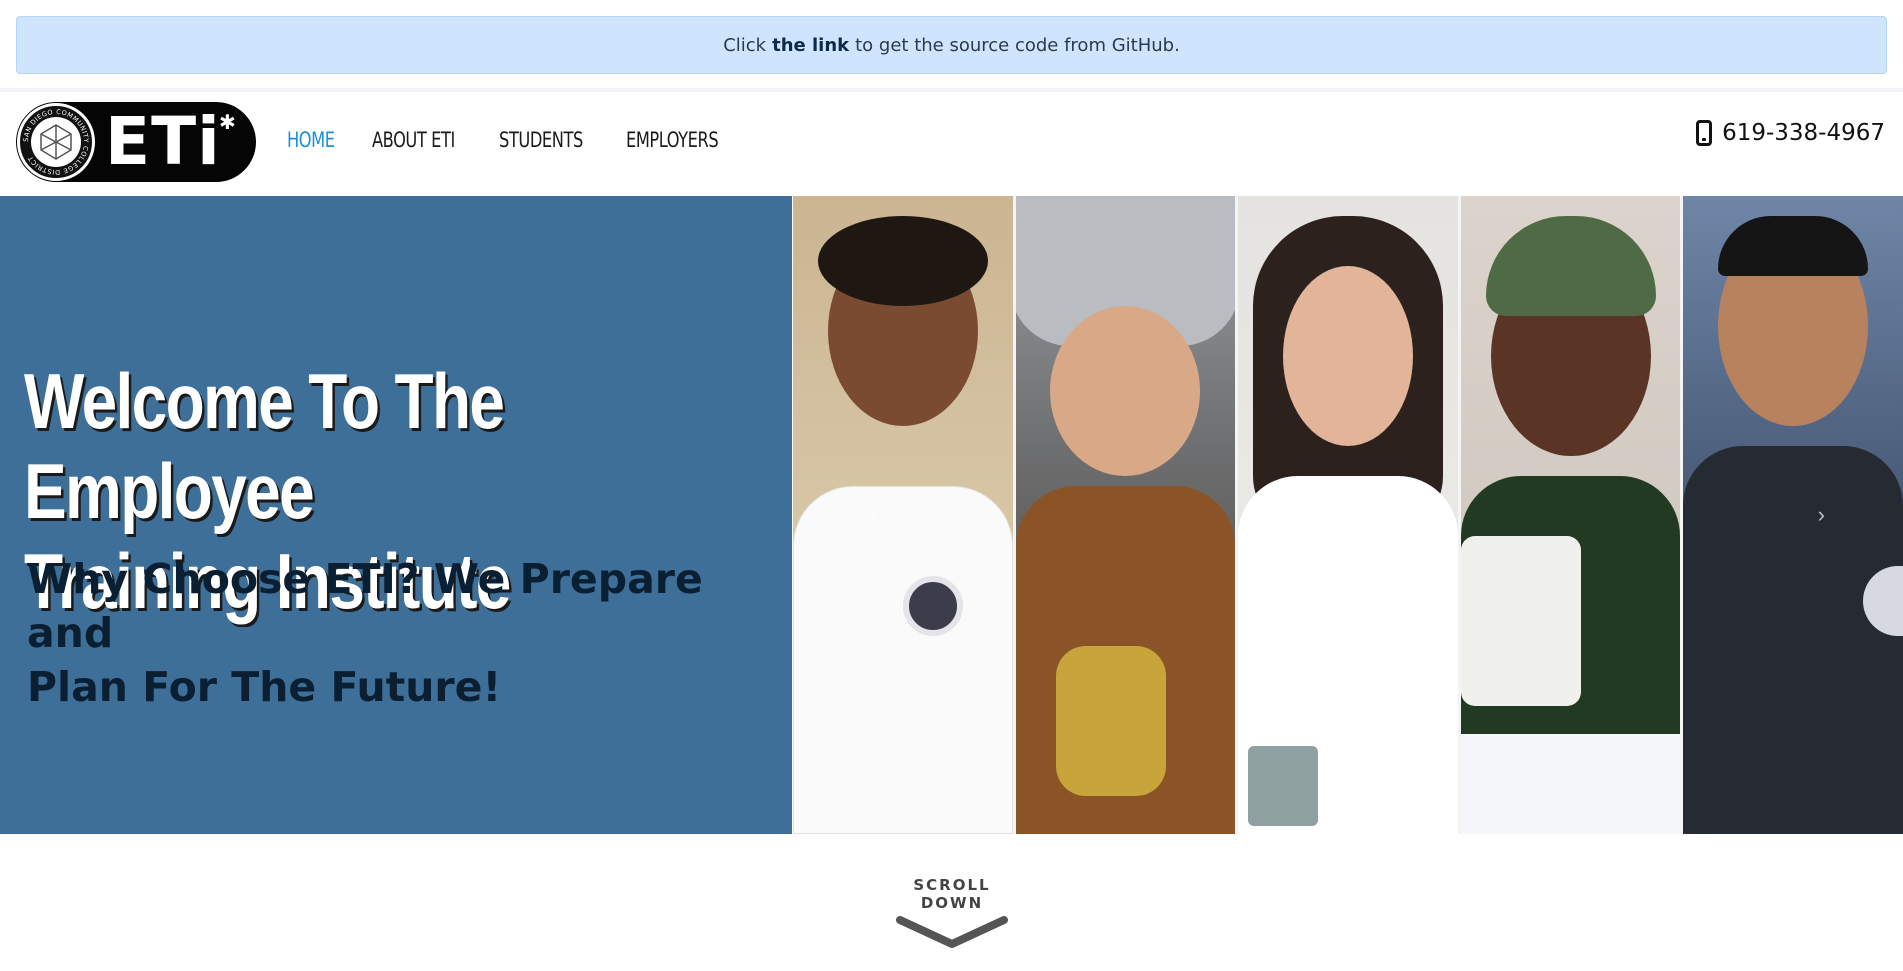  I want to click on banner-prefix: Click, so click(745, 45).